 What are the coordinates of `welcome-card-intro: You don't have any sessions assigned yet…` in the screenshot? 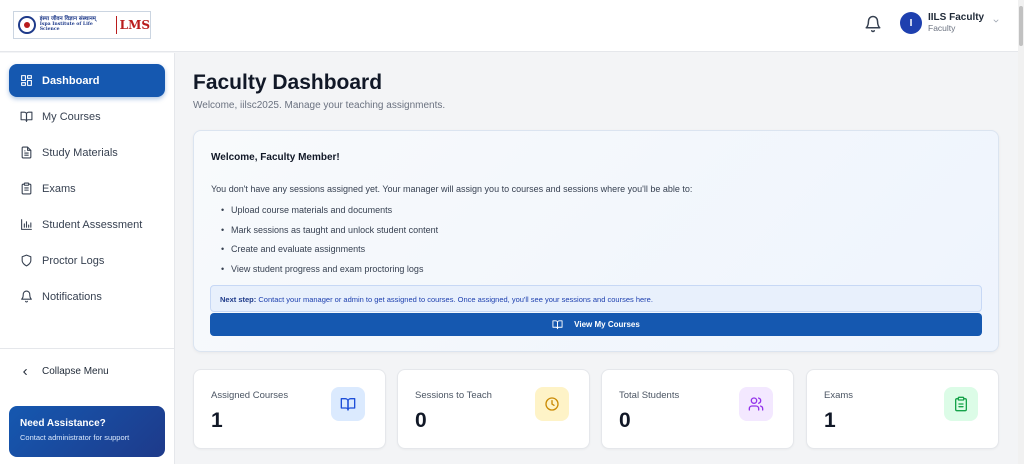 It's located at (452, 189).